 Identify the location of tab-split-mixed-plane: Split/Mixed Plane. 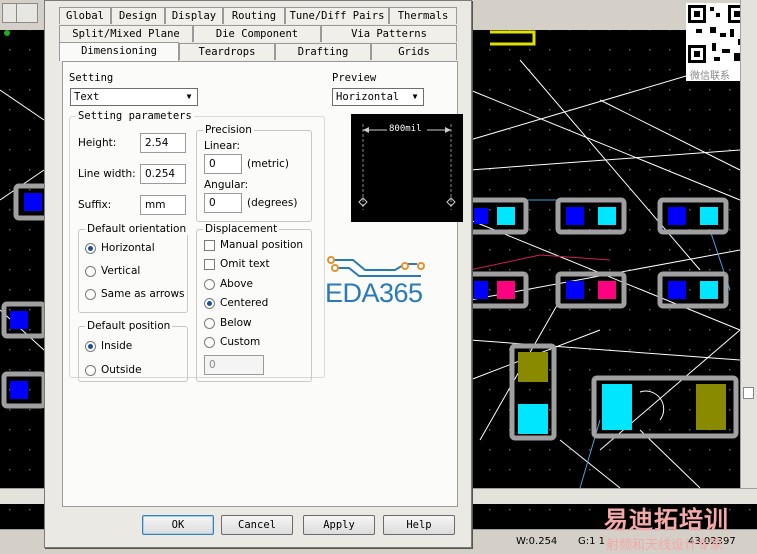
(126, 33).